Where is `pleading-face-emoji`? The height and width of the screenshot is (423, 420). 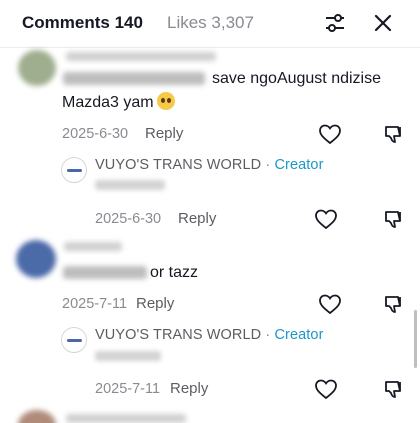
pleading-face-emoji is located at coordinates (165, 101).